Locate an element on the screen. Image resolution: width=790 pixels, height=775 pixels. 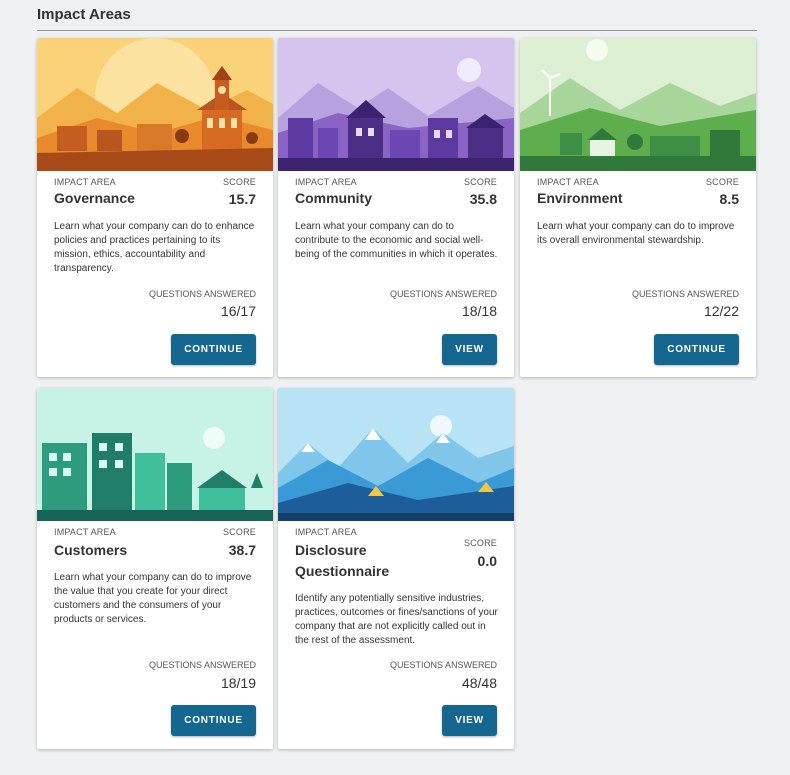
score-value: 38.7 is located at coordinates (242, 550).